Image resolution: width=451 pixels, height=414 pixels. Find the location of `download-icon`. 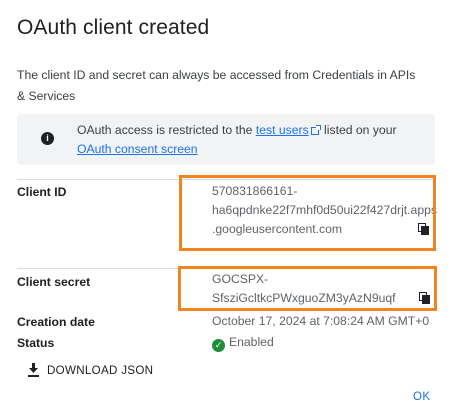

download-icon is located at coordinates (33, 370).